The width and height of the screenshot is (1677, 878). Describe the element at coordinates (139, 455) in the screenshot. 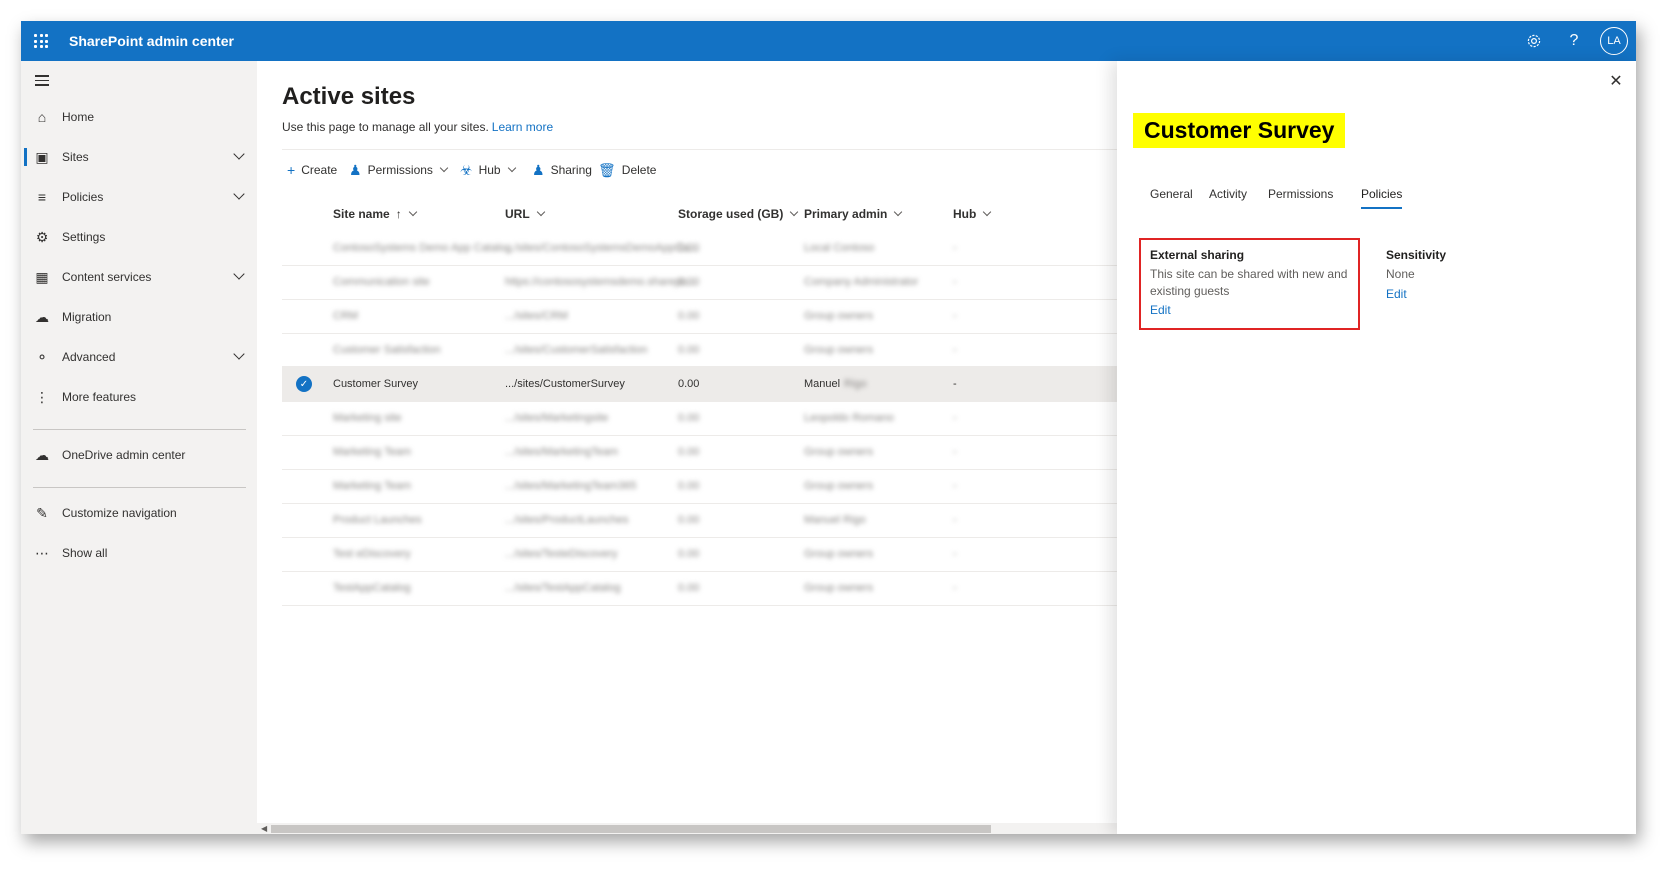

I see `nav-item-onedrive-admin-center: ☁ OneDrive admin center` at that location.